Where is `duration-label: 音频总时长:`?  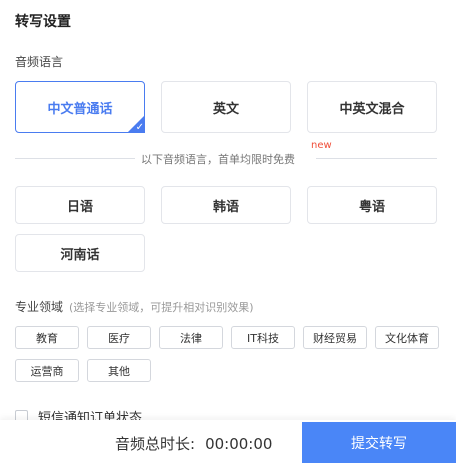
duration-label: 音频总时长: is located at coordinates (155, 444).